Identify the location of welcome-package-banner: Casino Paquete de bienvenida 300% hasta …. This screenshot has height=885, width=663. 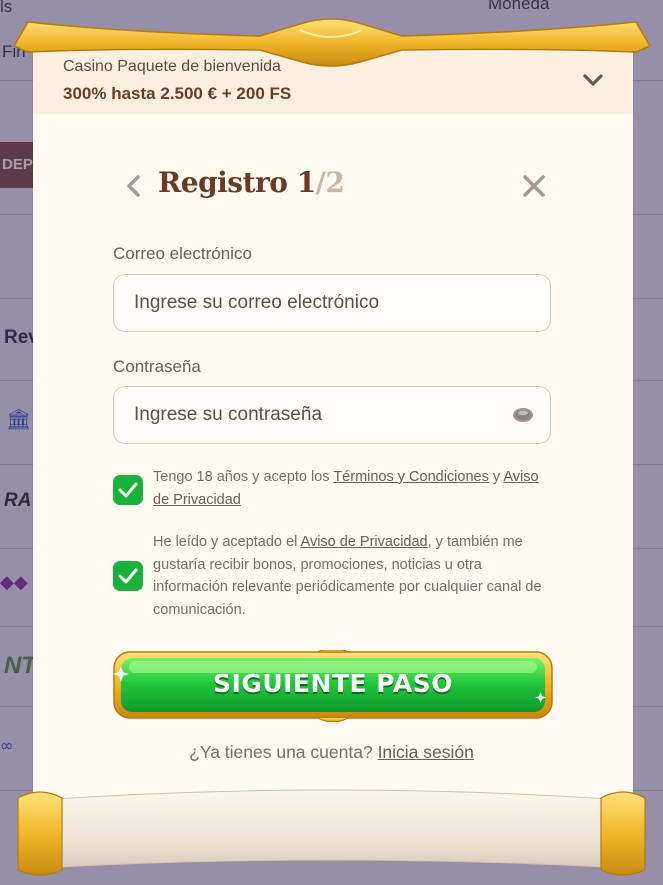
(333, 83).